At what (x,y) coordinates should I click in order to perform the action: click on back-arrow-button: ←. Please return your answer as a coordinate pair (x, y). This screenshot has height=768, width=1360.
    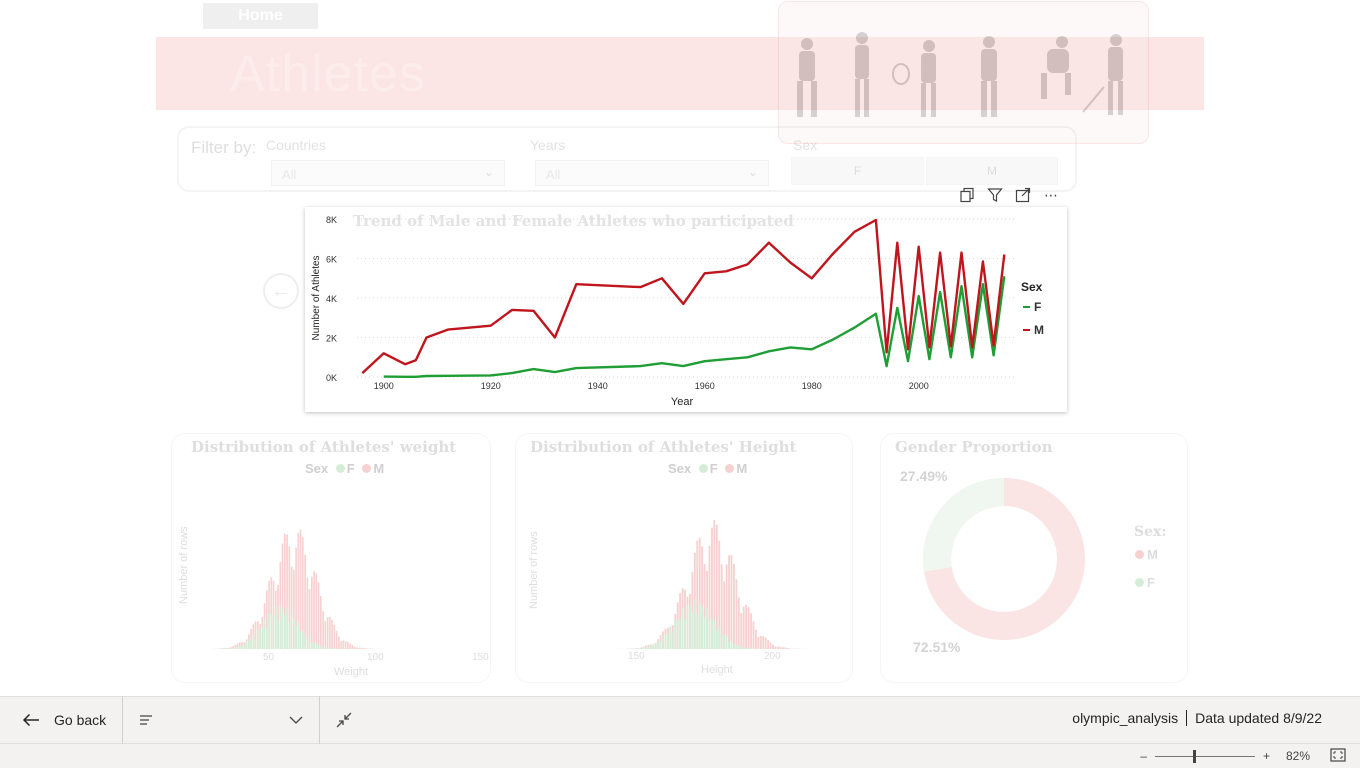
    Looking at the image, I should click on (281, 291).